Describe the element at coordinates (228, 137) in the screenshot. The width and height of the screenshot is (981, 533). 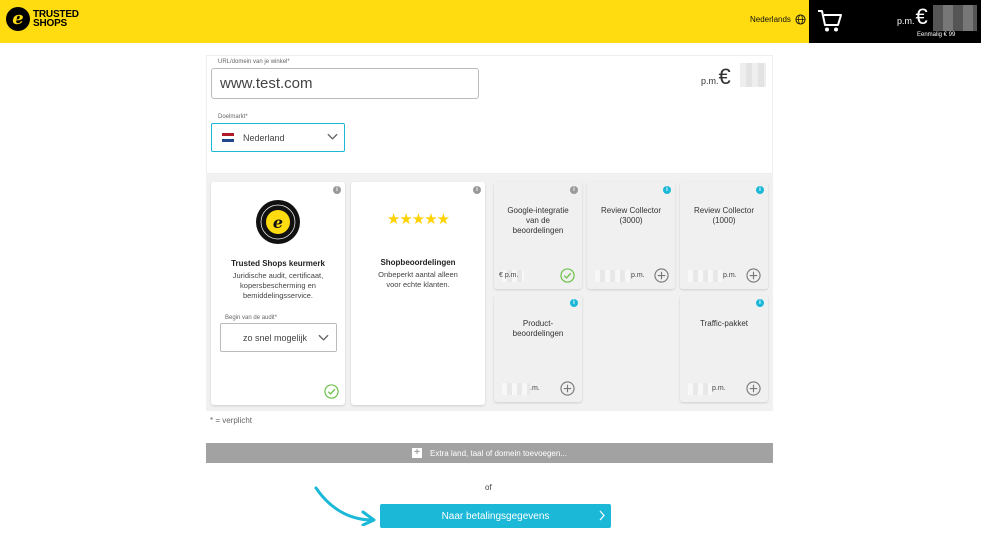
I see `netherlands-flag-icon` at that location.